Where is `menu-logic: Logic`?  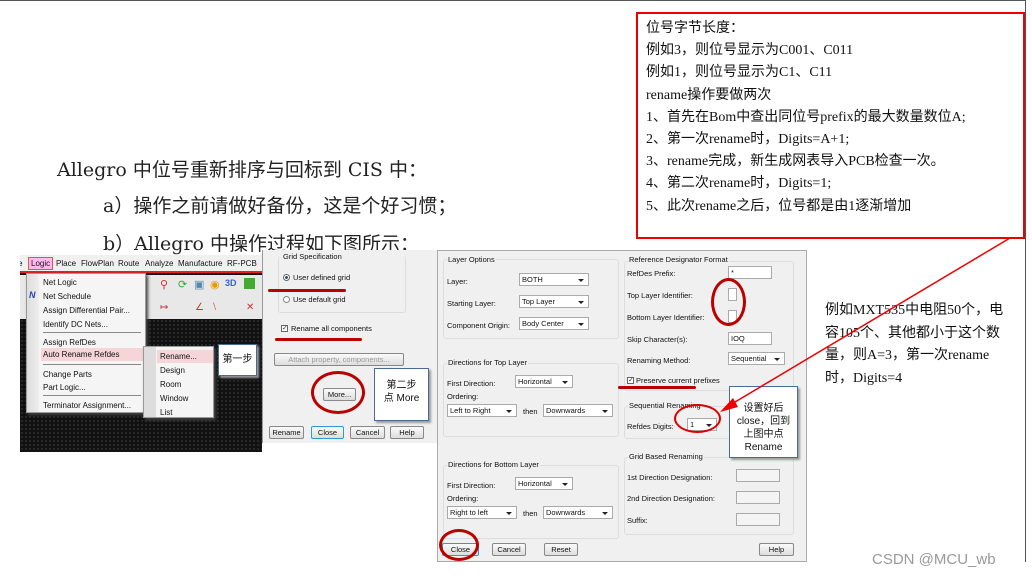 menu-logic: Logic is located at coordinates (41, 263).